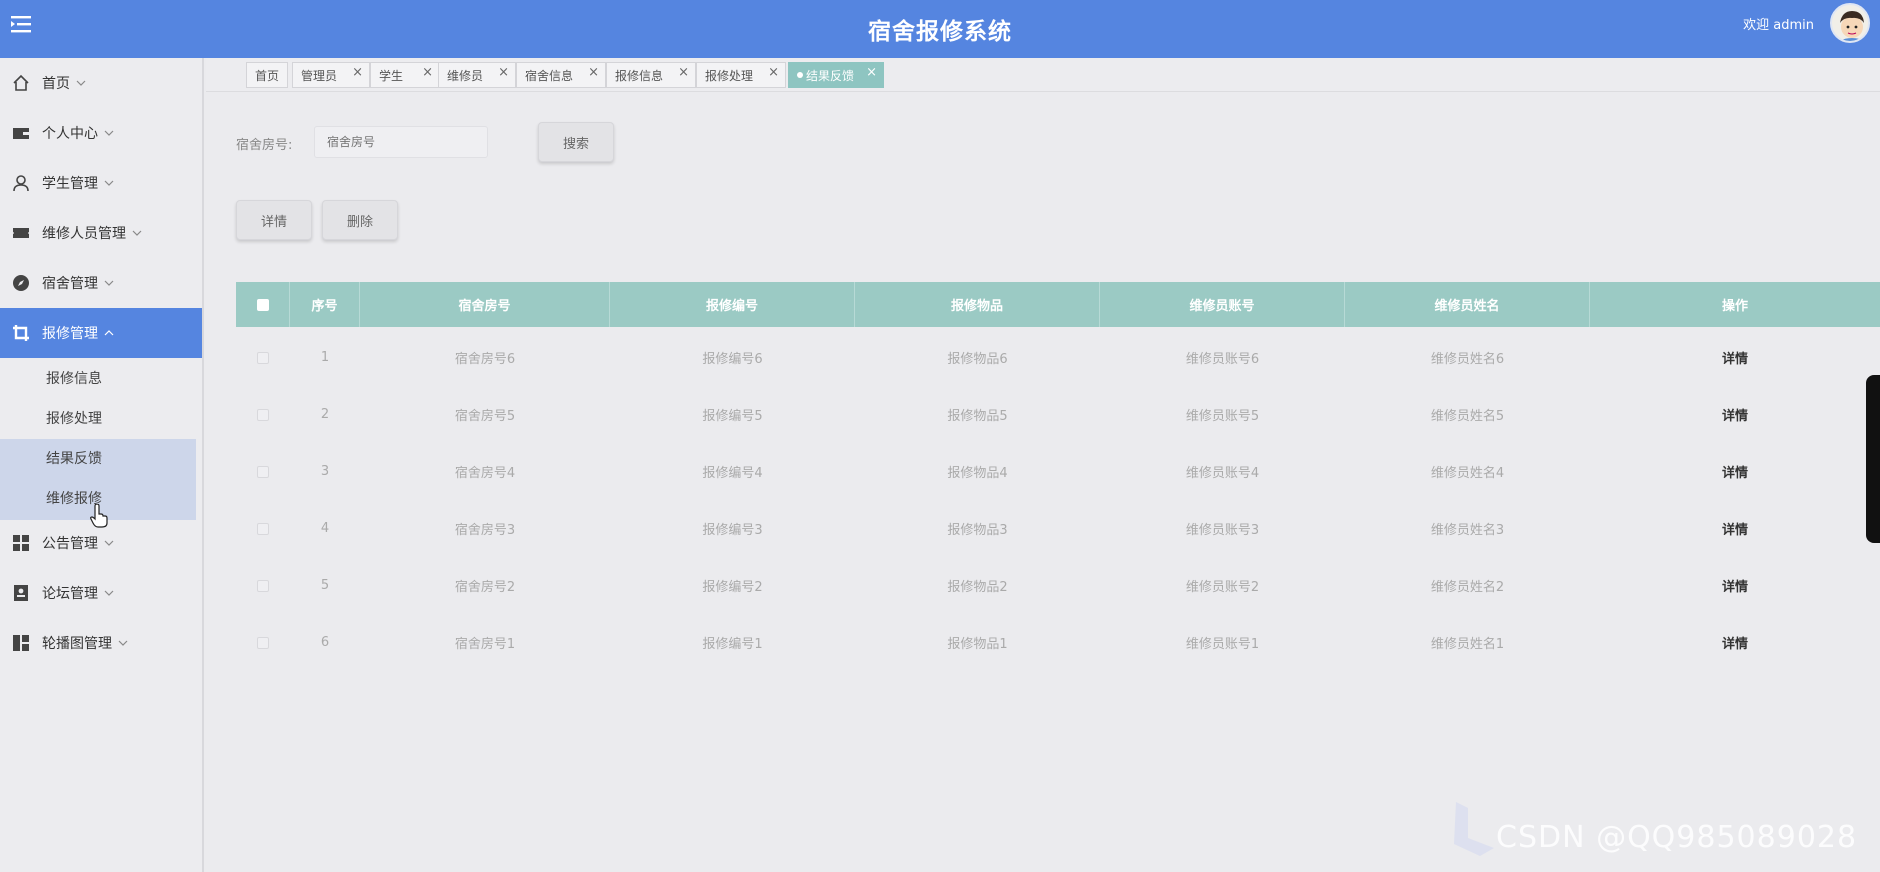 The height and width of the screenshot is (872, 1880). I want to click on table-cell: 维修员账号3, so click(1222, 530).